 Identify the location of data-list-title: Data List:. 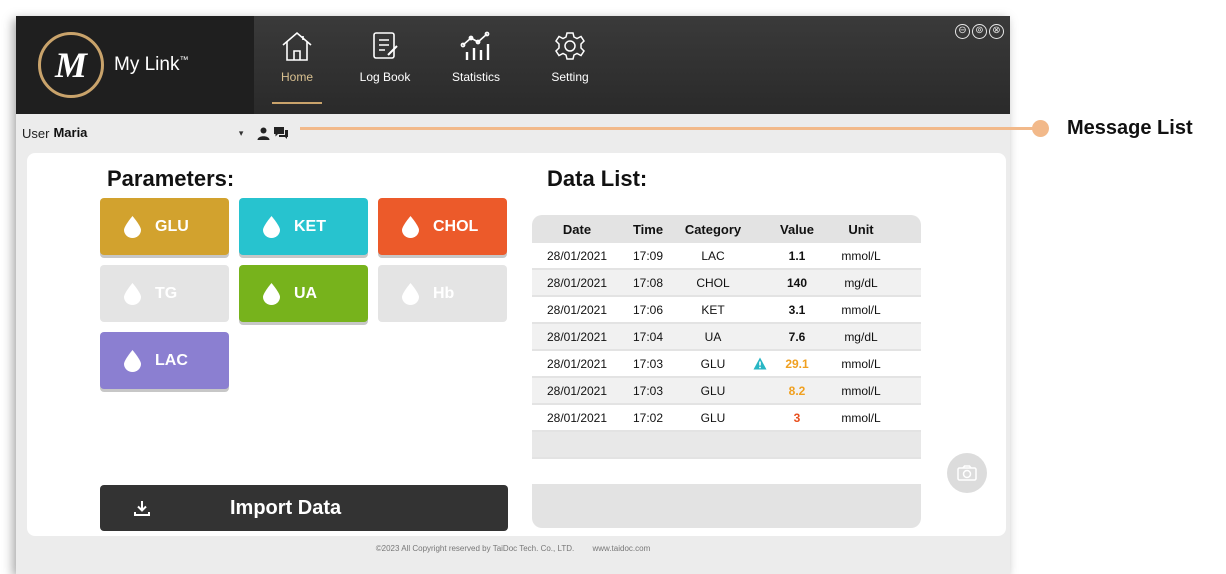
(597, 178).